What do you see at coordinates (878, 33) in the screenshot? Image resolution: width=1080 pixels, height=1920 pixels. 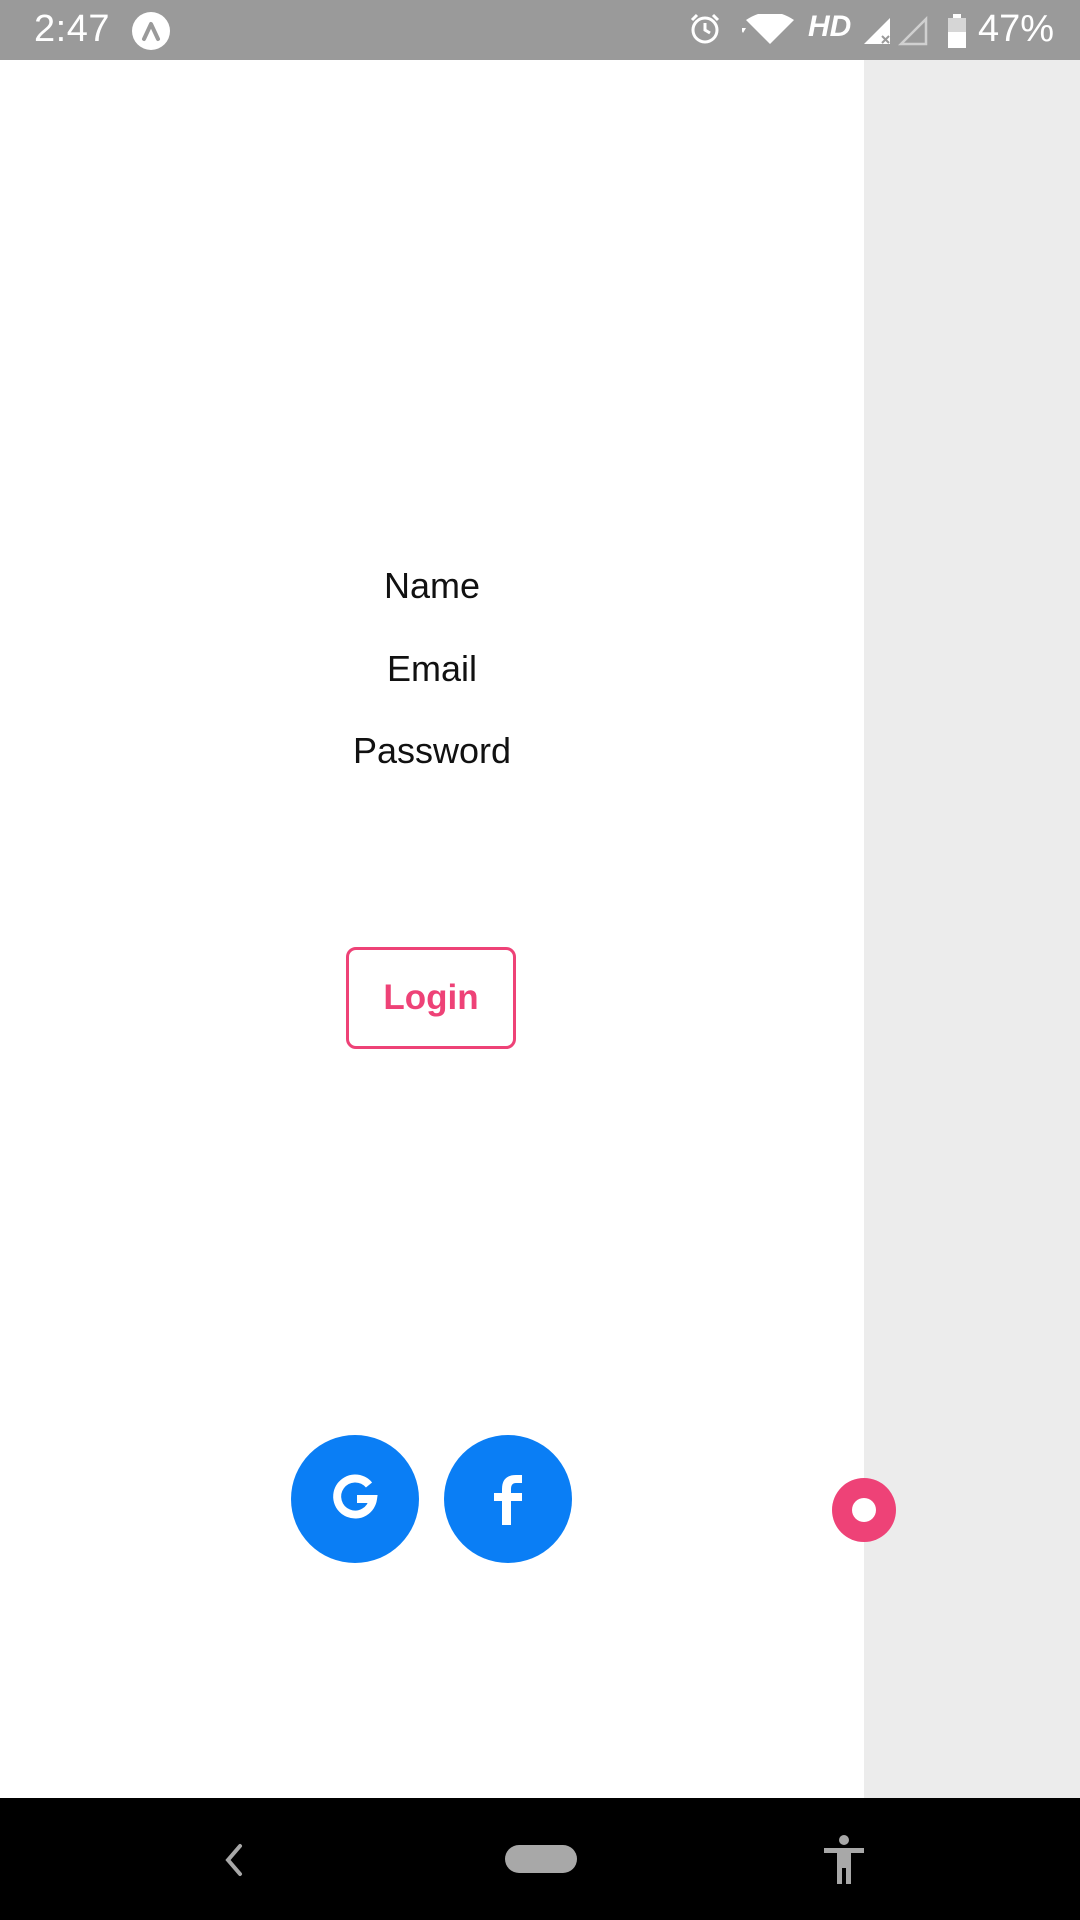 I see `signal-icon` at bounding box center [878, 33].